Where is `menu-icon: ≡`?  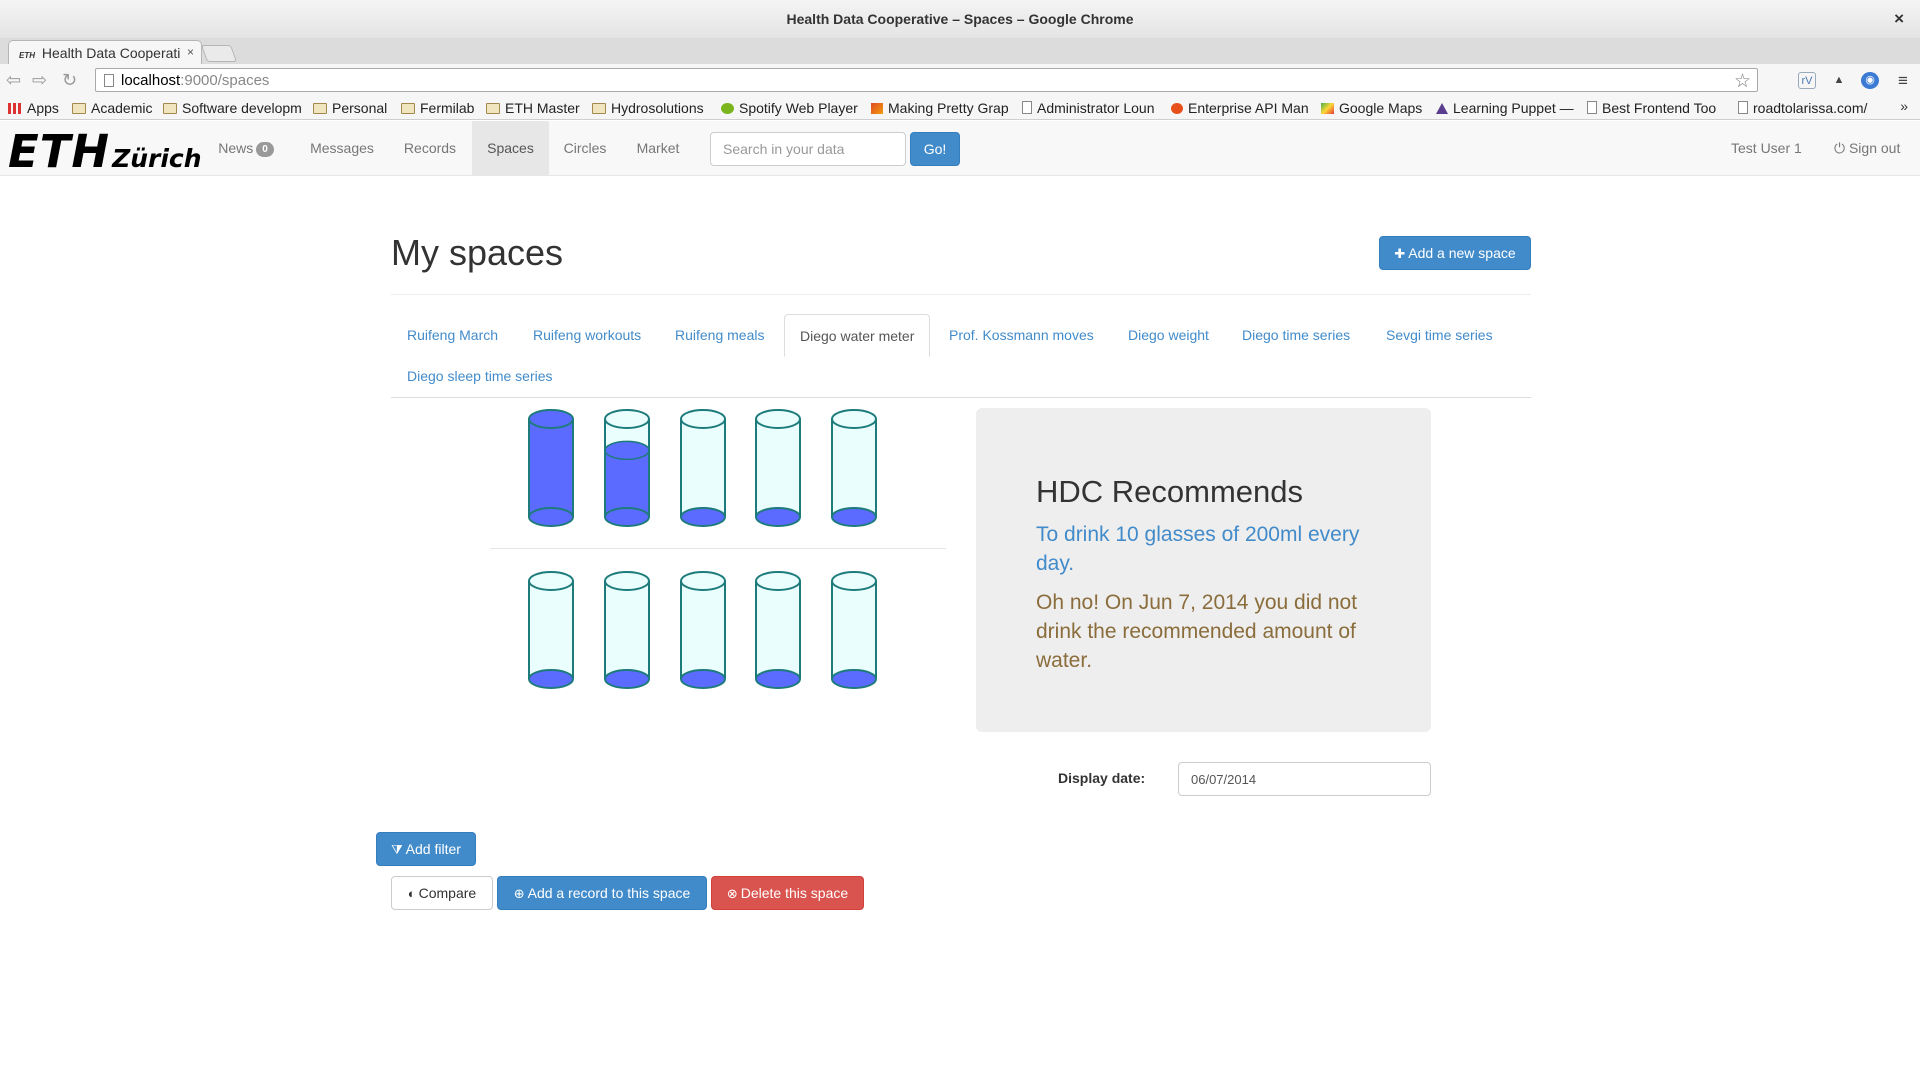 menu-icon: ≡ is located at coordinates (1903, 80).